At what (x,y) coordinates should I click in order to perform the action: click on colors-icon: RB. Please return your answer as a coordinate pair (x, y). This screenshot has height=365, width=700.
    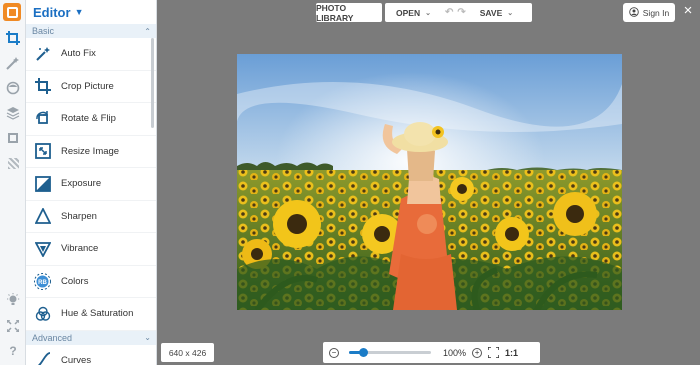
    Looking at the image, I should click on (42, 281).